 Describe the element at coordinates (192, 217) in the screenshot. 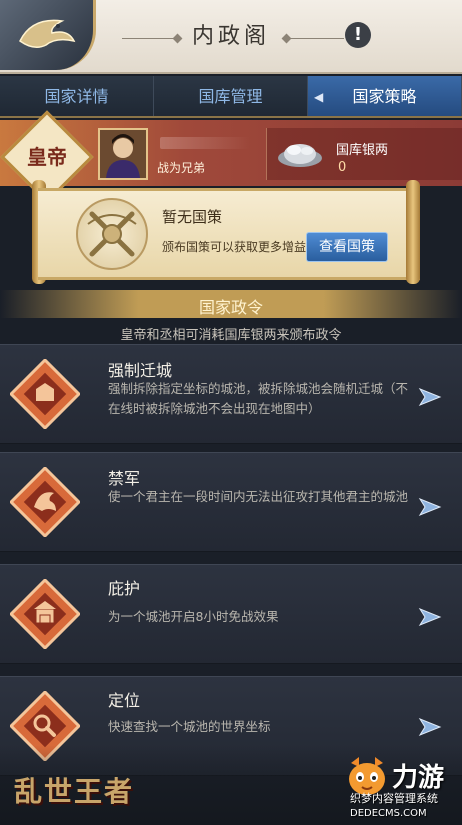

I see `policy-status-title: 暂无国策` at that location.